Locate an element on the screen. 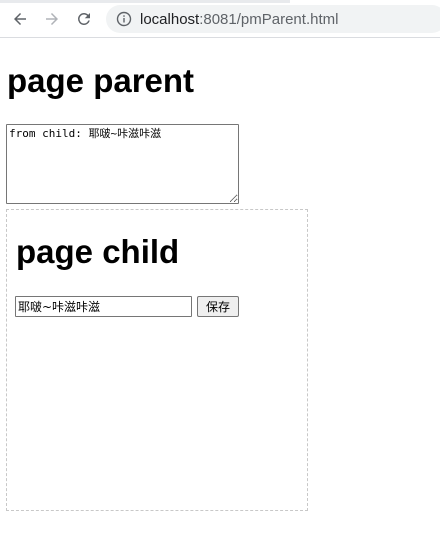  back-arrow-icon is located at coordinates (20, 19).